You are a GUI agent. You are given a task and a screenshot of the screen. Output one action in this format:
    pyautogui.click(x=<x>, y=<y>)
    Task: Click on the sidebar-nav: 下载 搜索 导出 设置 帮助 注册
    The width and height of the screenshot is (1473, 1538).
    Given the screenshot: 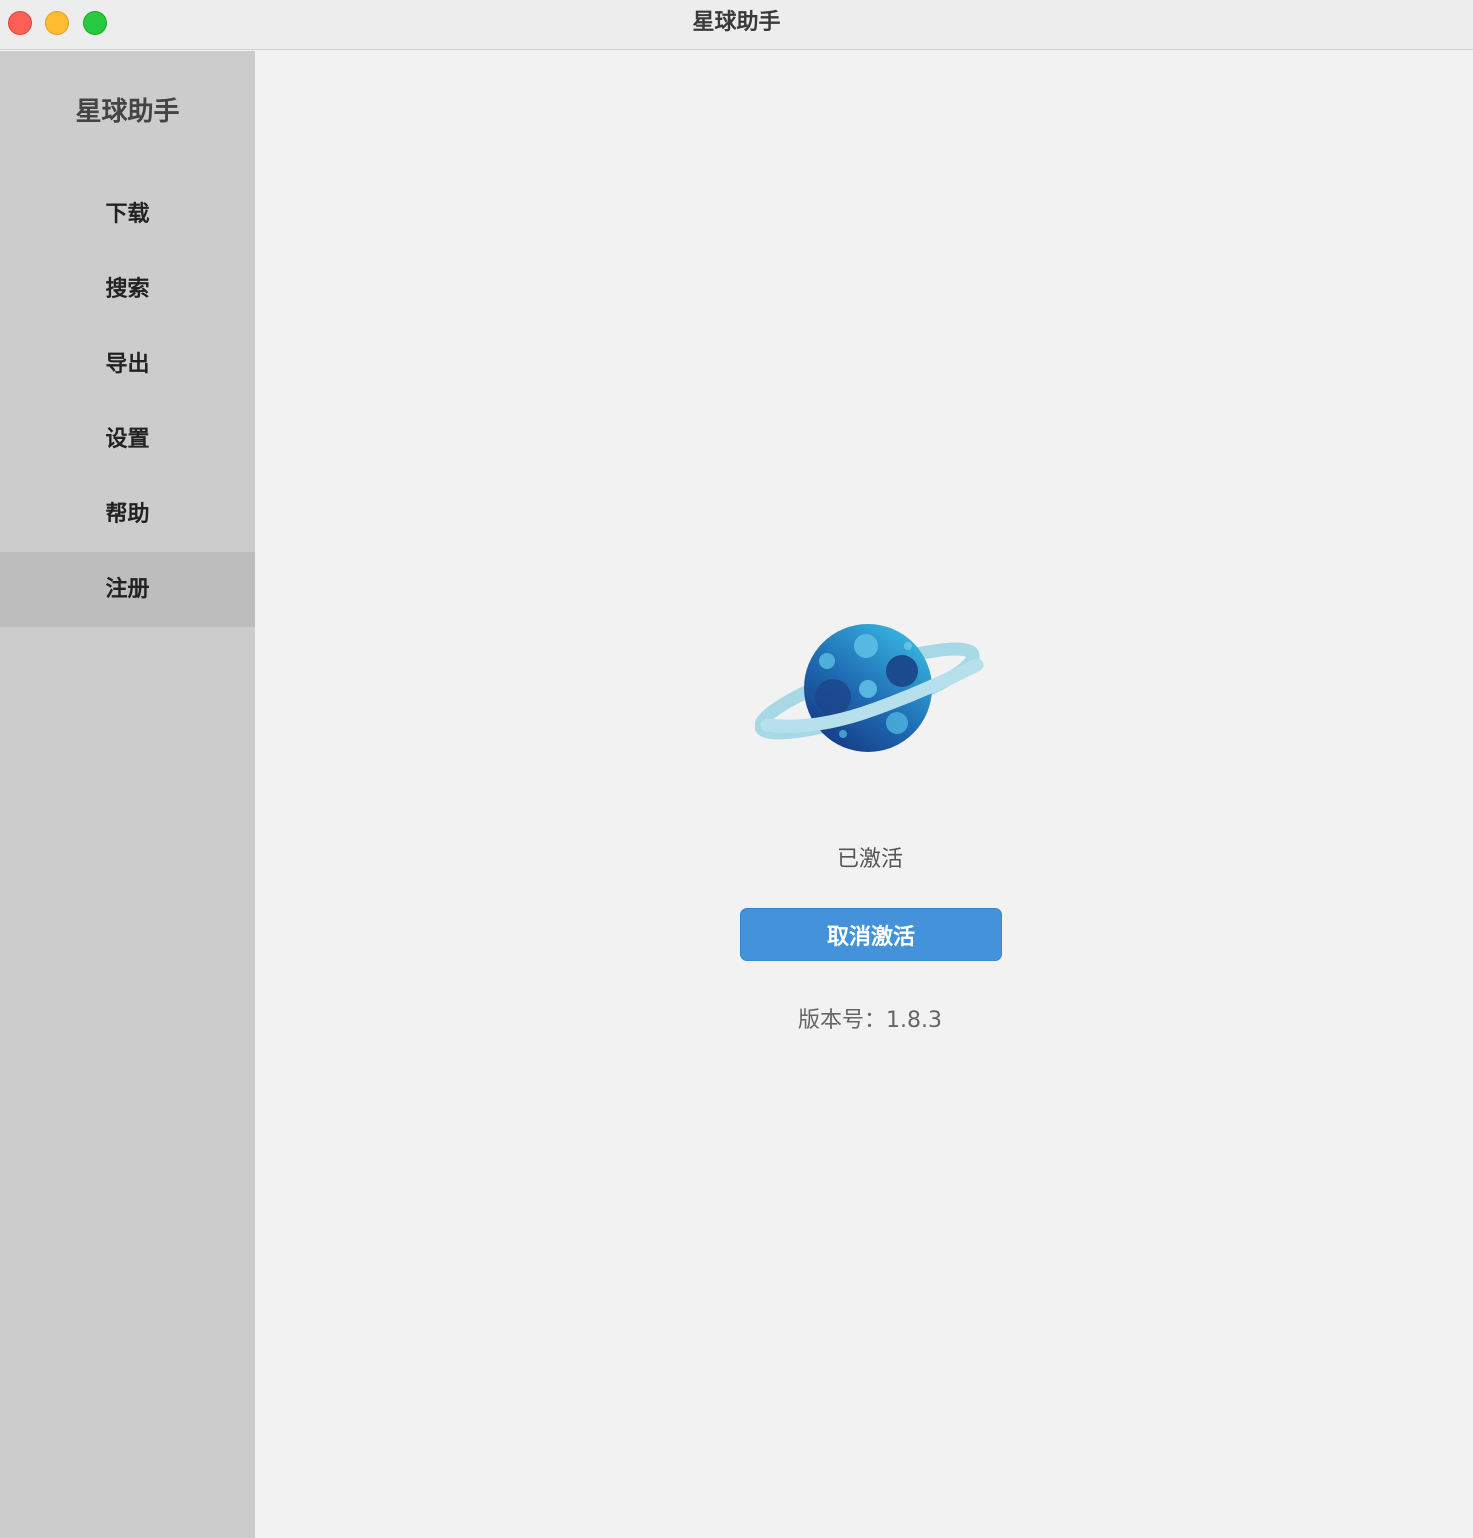 What is the action you would take?
    pyautogui.click(x=127, y=402)
    